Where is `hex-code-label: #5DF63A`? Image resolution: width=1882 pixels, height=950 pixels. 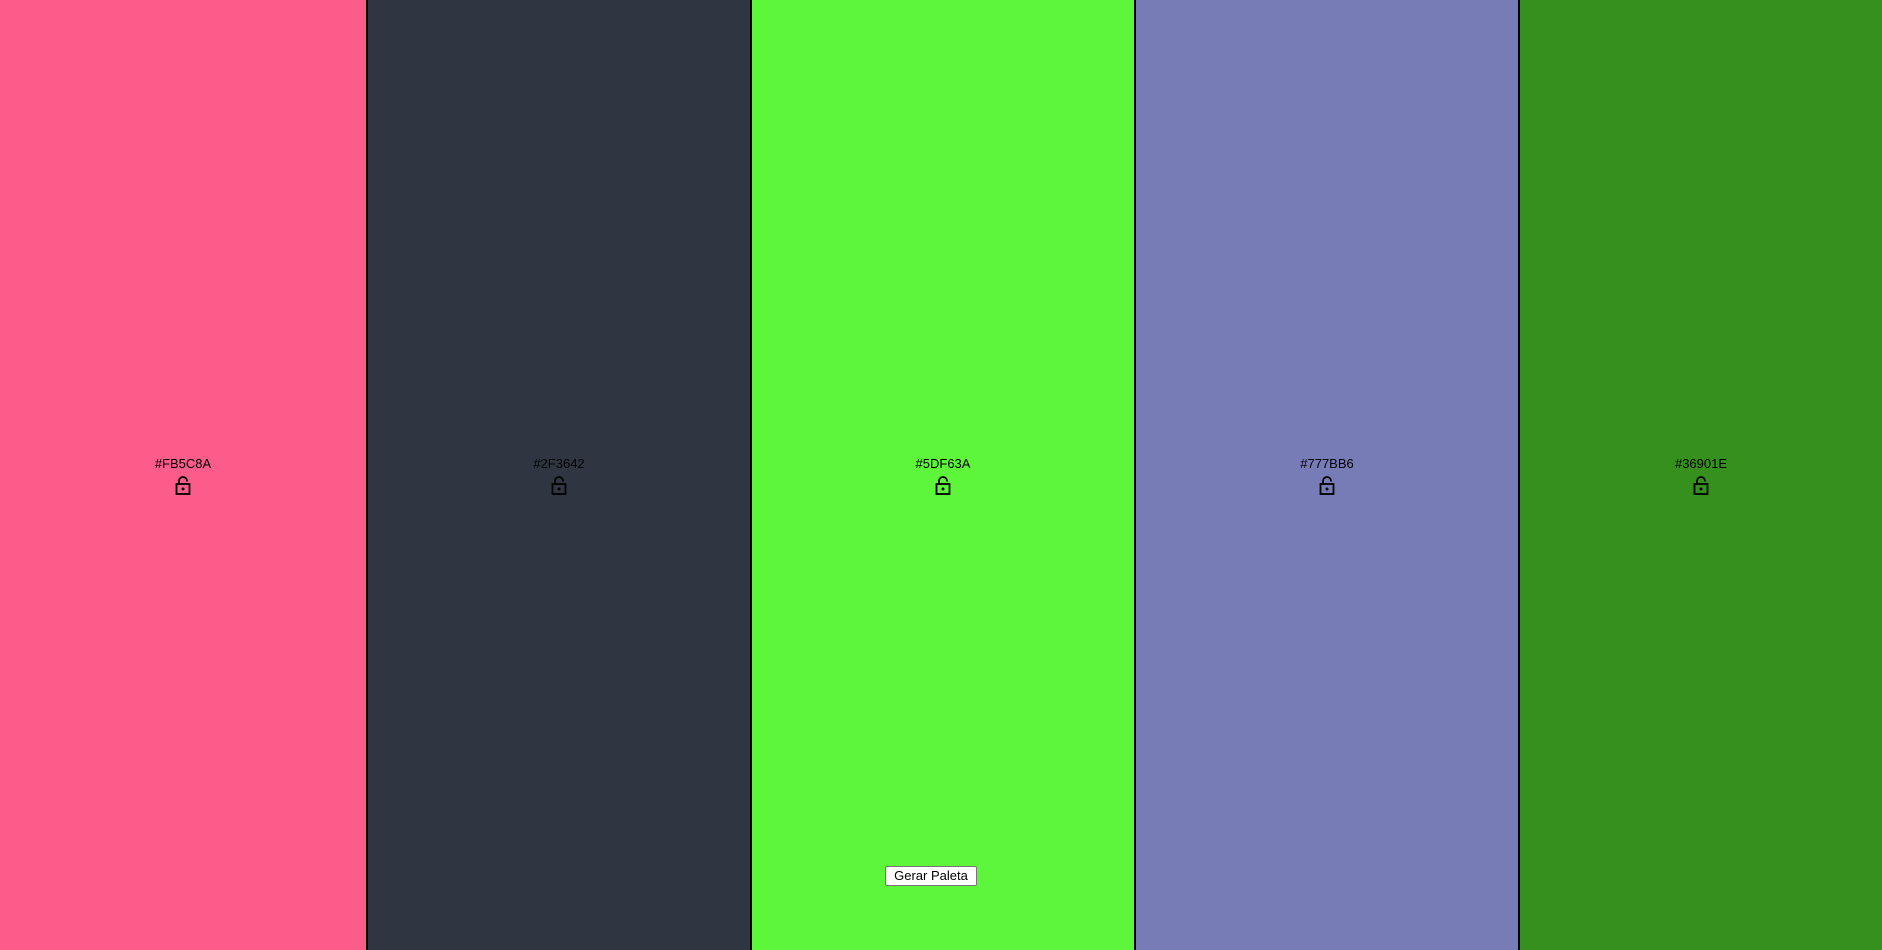 hex-code-label: #5DF63A is located at coordinates (943, 463).